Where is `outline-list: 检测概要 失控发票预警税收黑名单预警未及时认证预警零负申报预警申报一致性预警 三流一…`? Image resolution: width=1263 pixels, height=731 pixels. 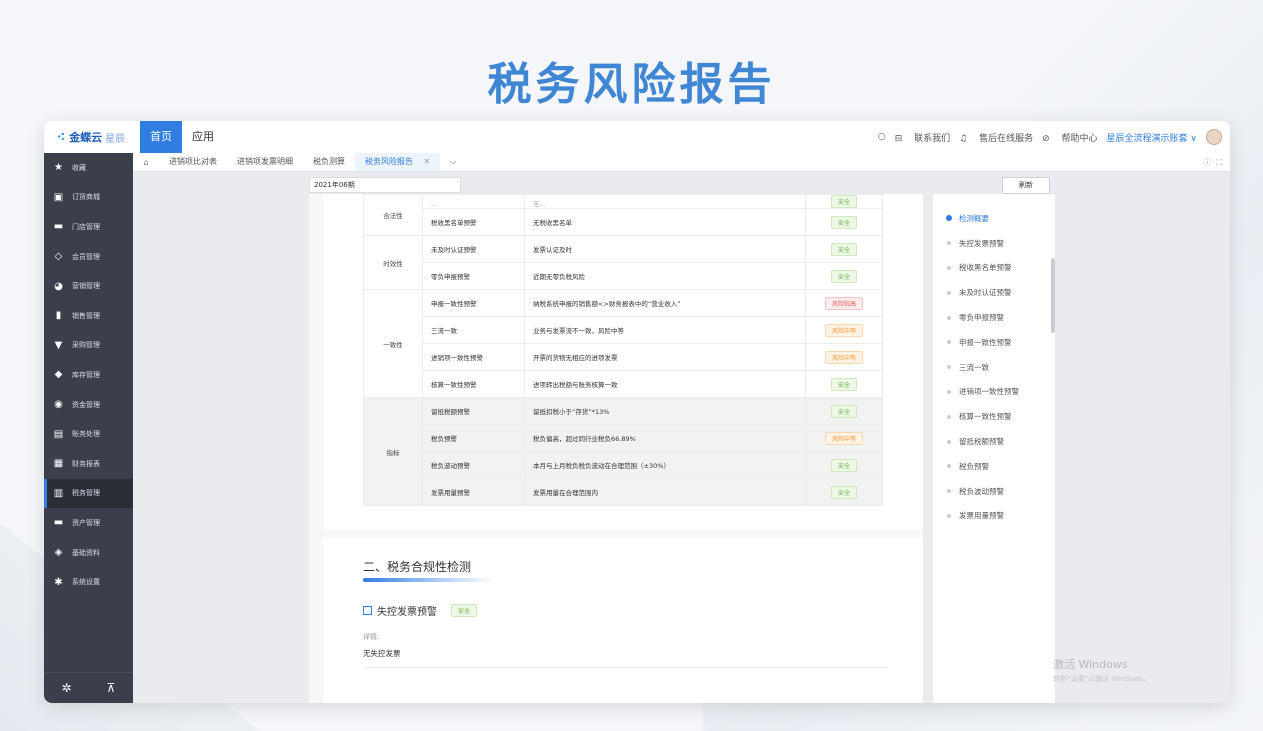 outline-list: 检测概要 失控发票预警税收黑名单预警未及时认证预警零负申报预警申报一致性预警 三流一… is located at coordinates (982, 367).